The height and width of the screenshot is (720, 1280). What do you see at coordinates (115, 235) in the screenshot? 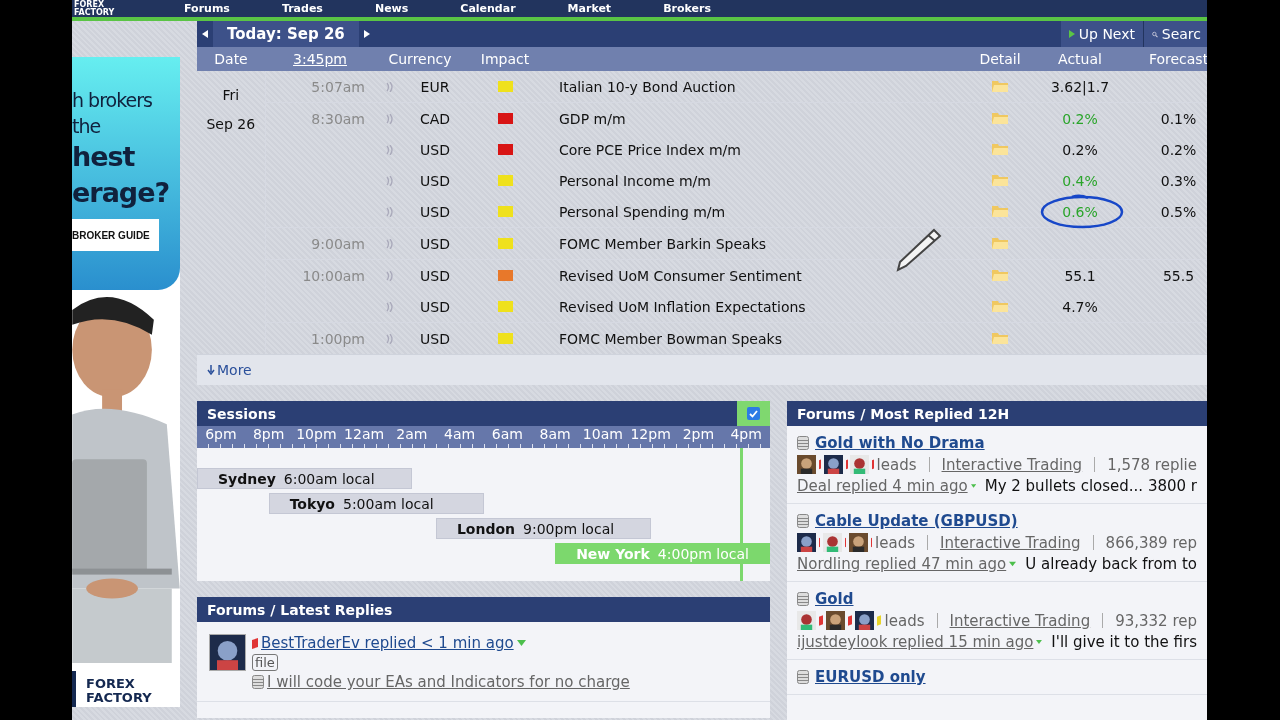
I see `ad-button: BROKER GUIDE` at bounding box center [115, 235].